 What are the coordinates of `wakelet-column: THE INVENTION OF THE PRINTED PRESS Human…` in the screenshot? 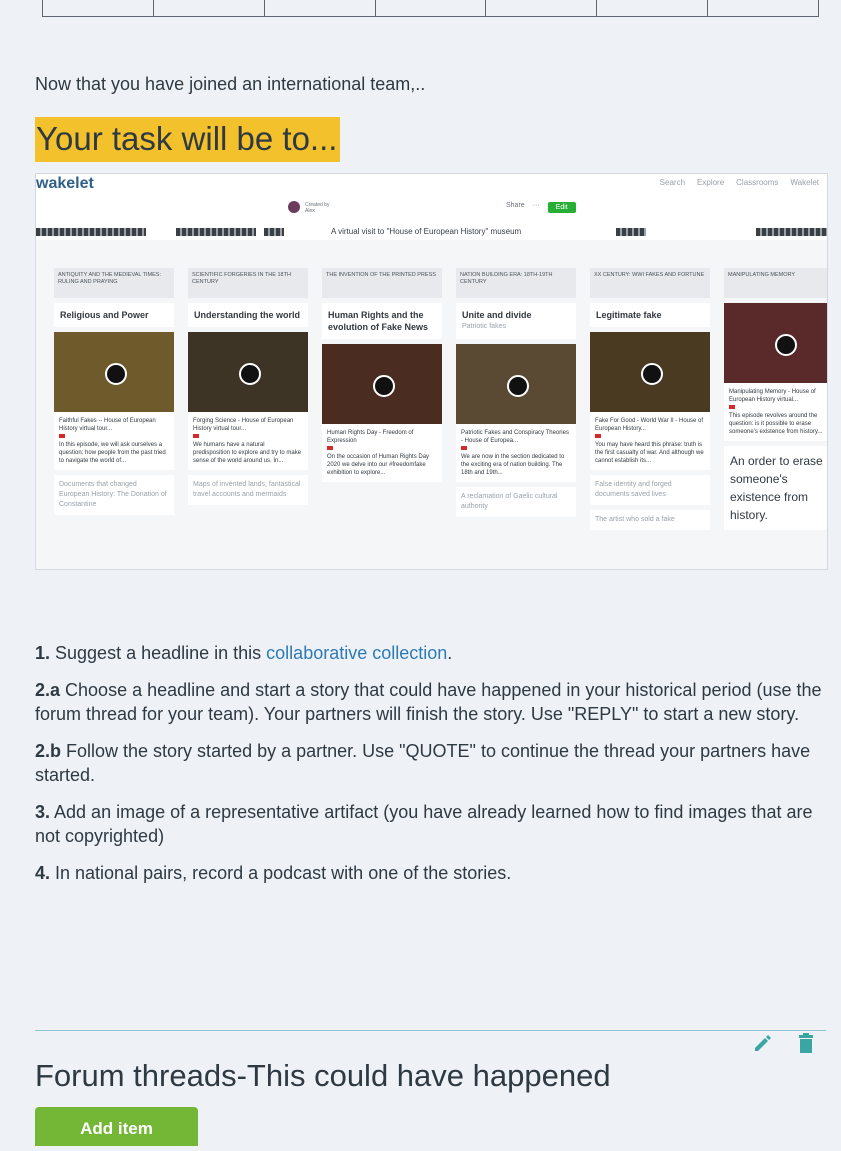 It's located at (382, 399).